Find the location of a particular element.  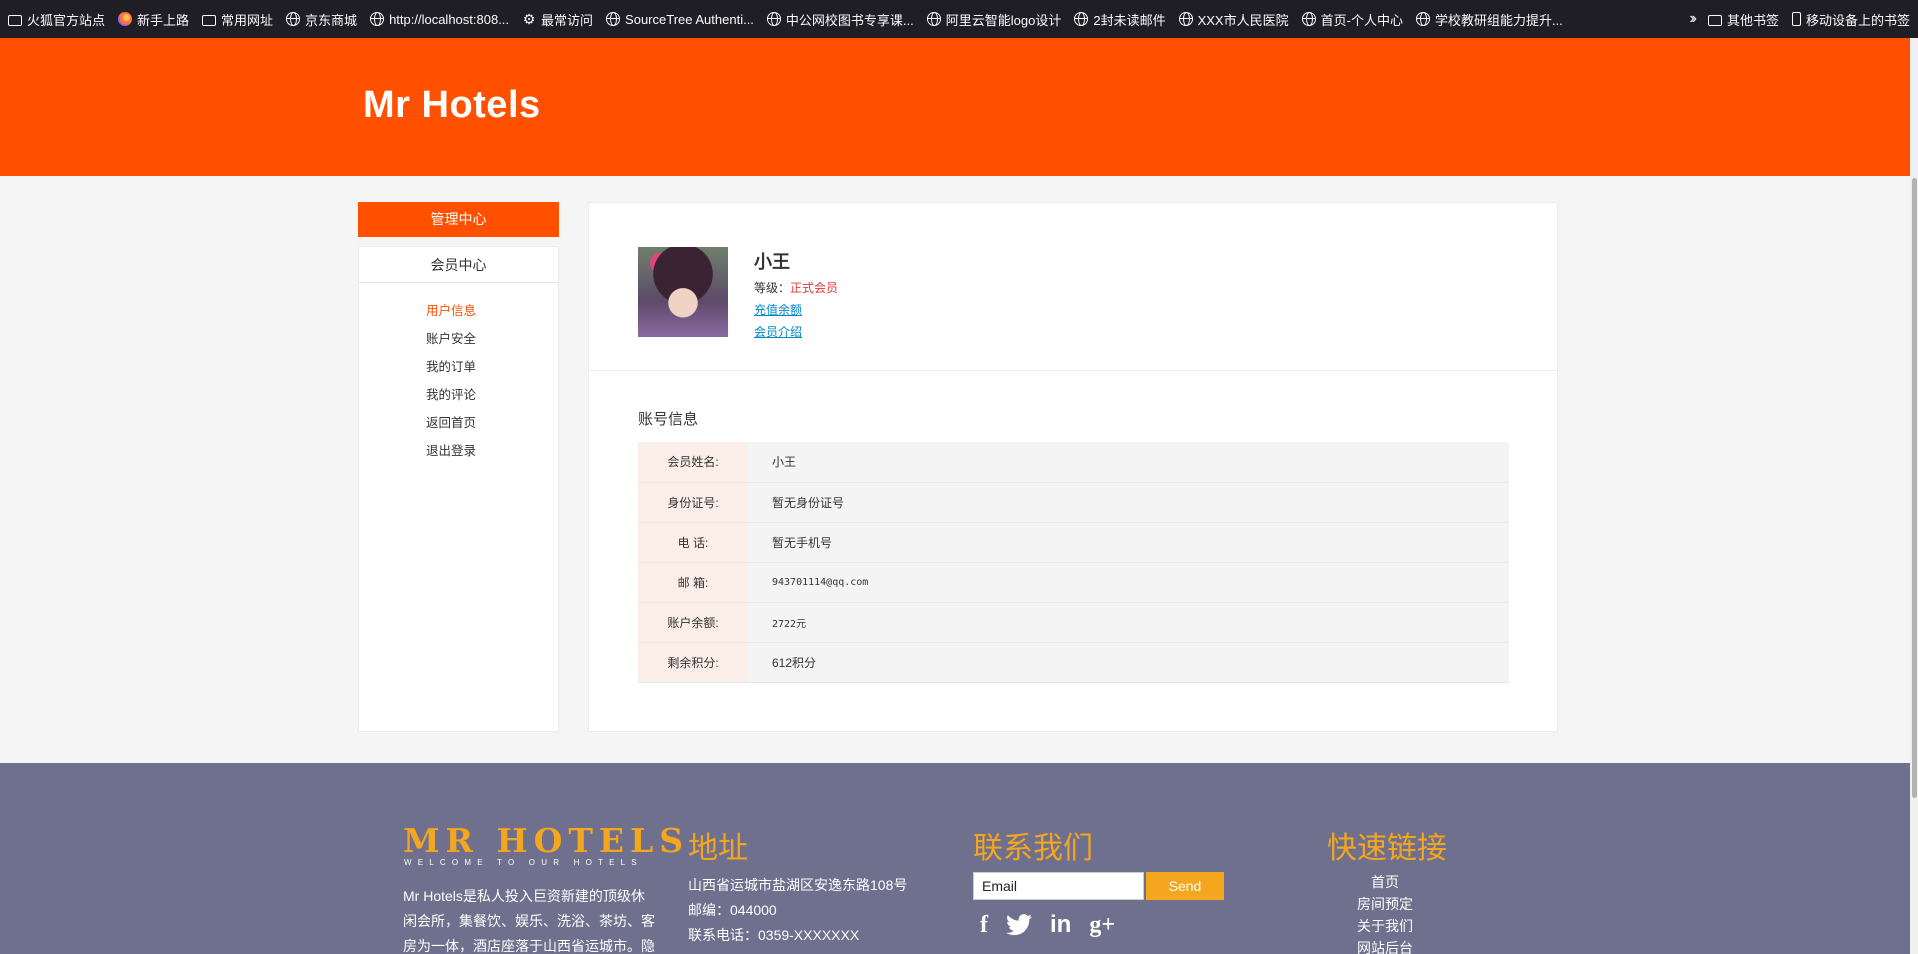

table-row: 身份证号: 暂无身份证号 is located at coordinates (1073, 502).